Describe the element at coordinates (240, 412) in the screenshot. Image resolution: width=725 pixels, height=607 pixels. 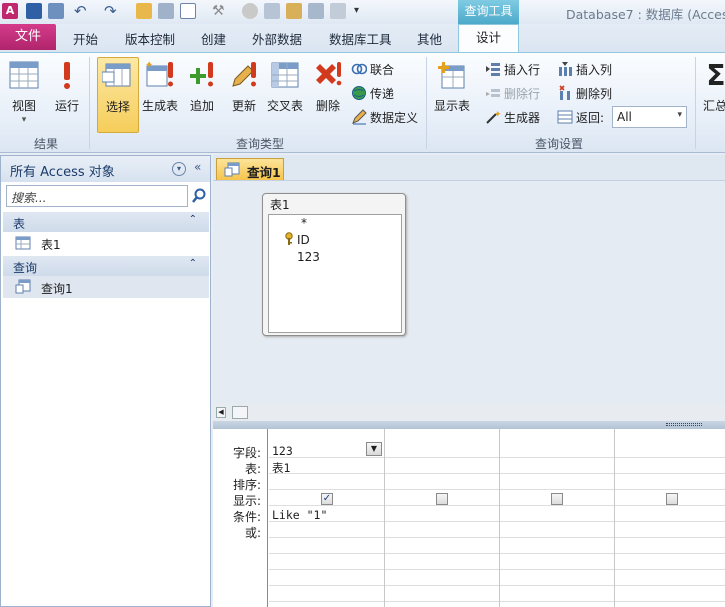
I see `scroll-thumb` at that location.